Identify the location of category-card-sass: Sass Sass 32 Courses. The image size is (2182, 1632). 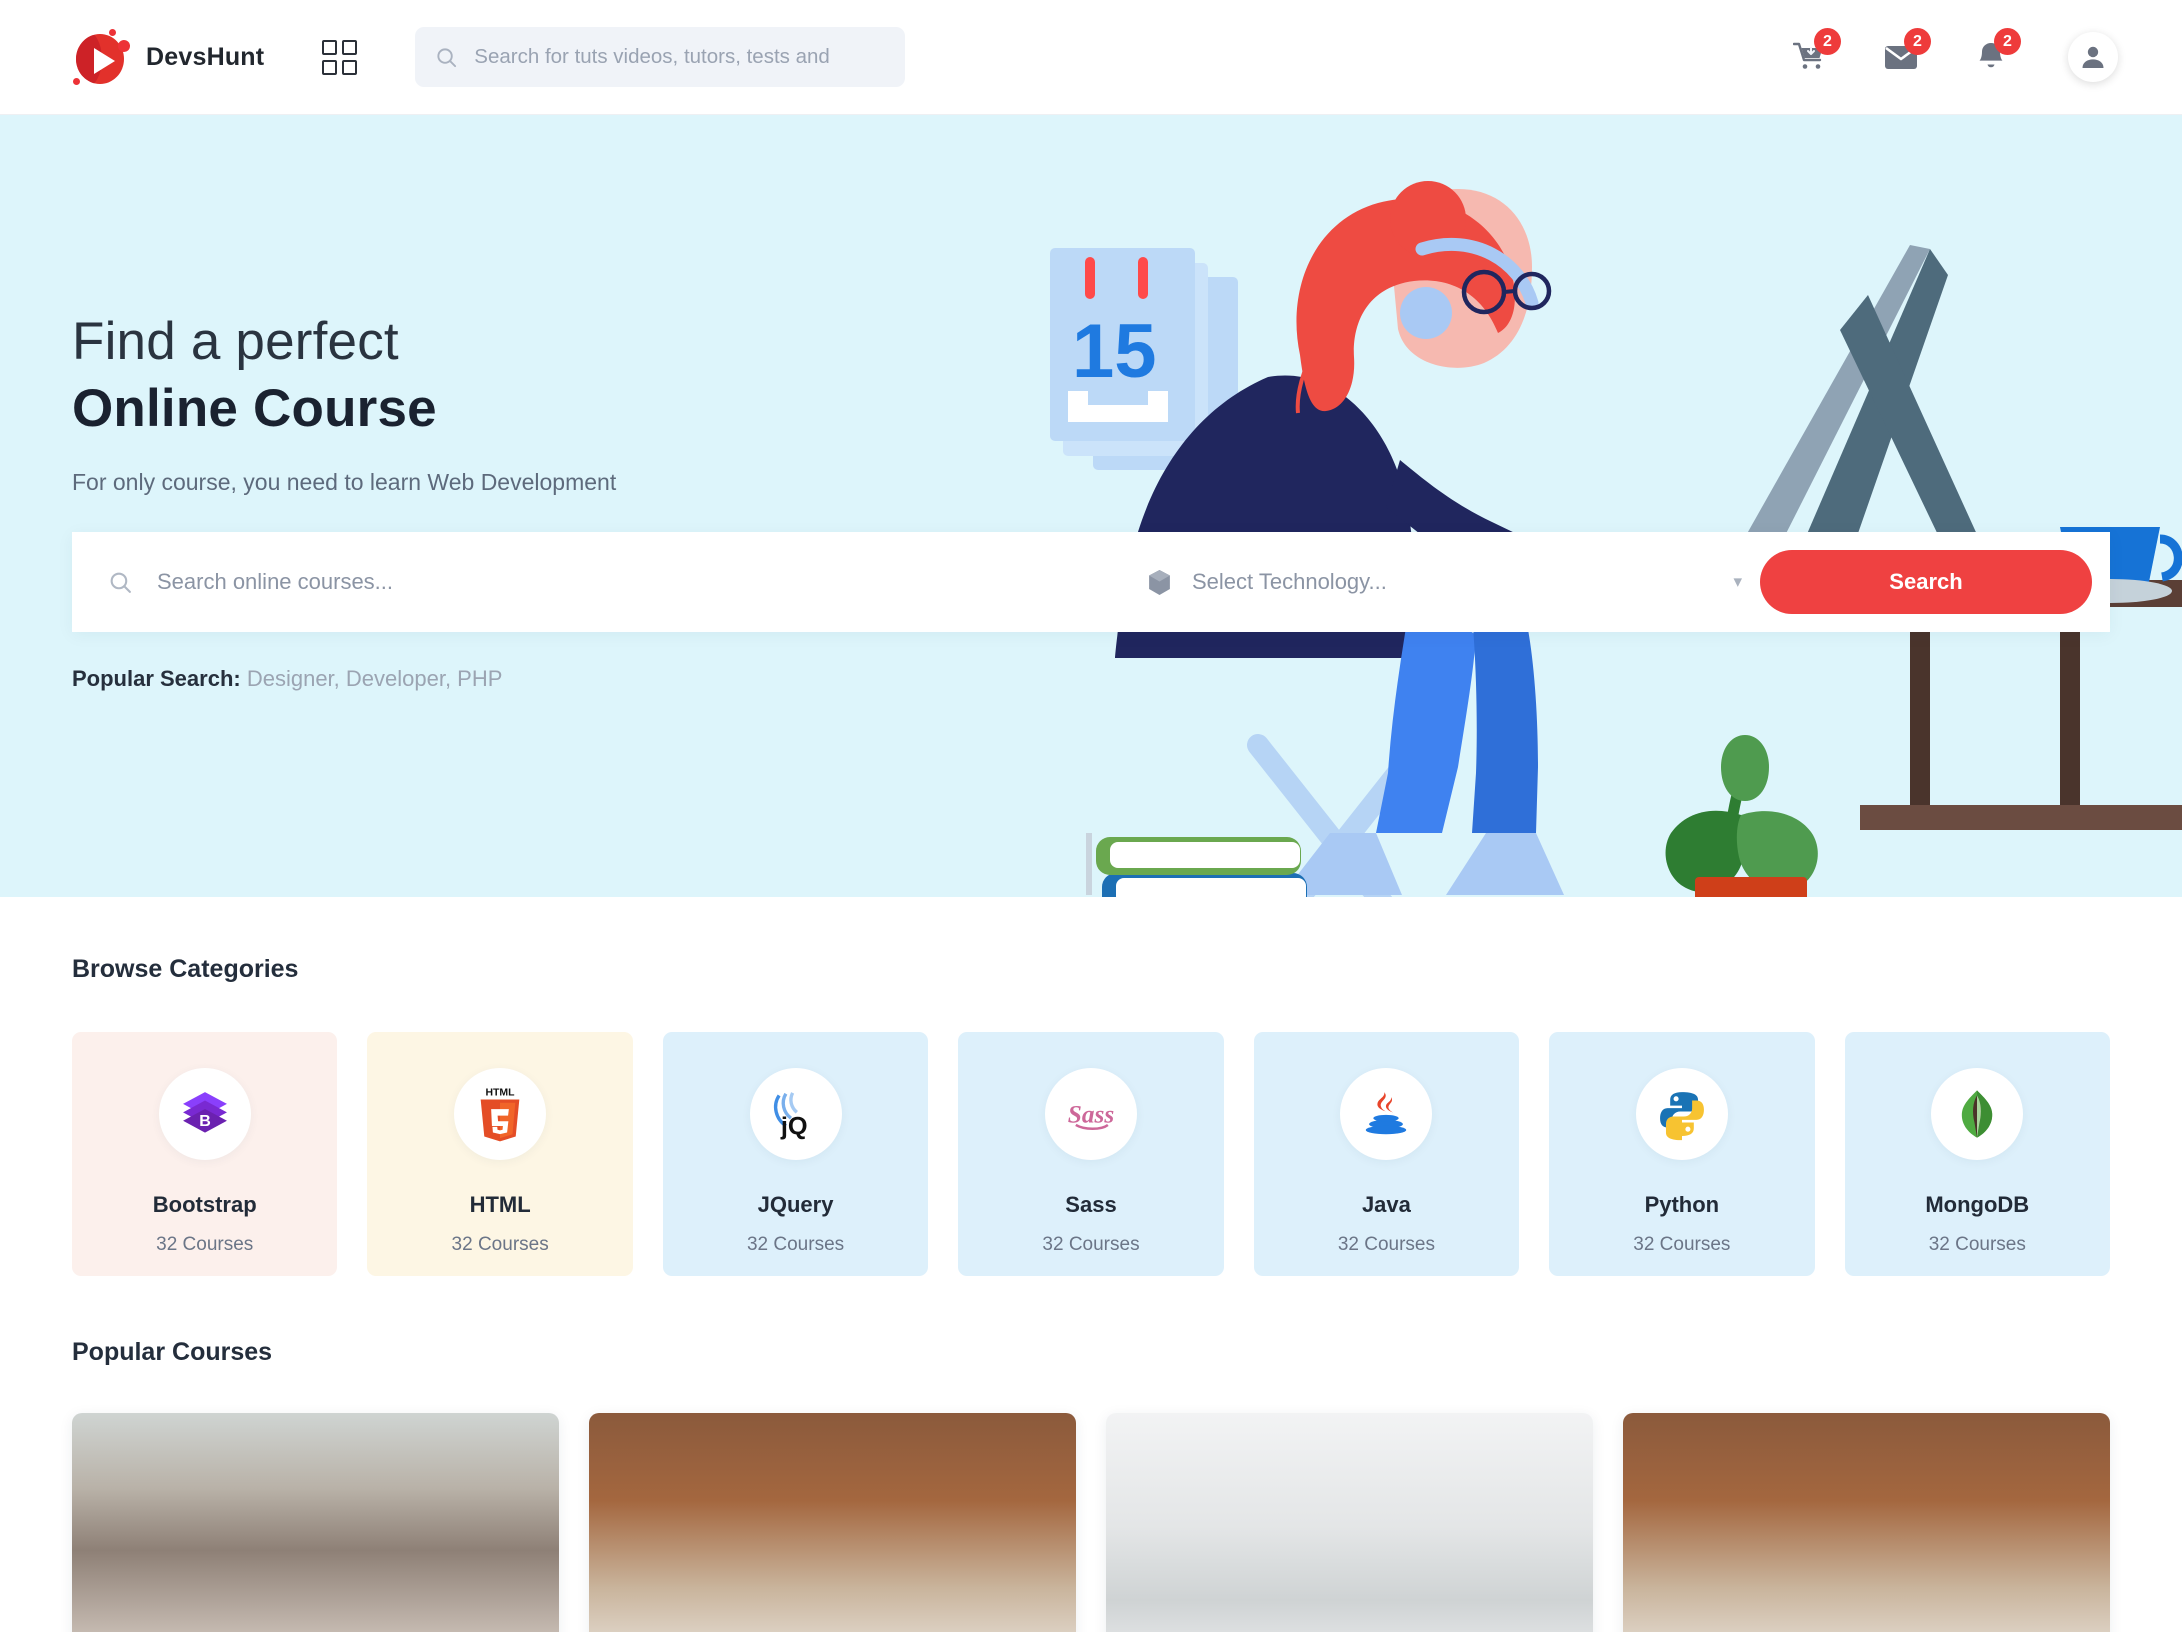
(1091, 1154).